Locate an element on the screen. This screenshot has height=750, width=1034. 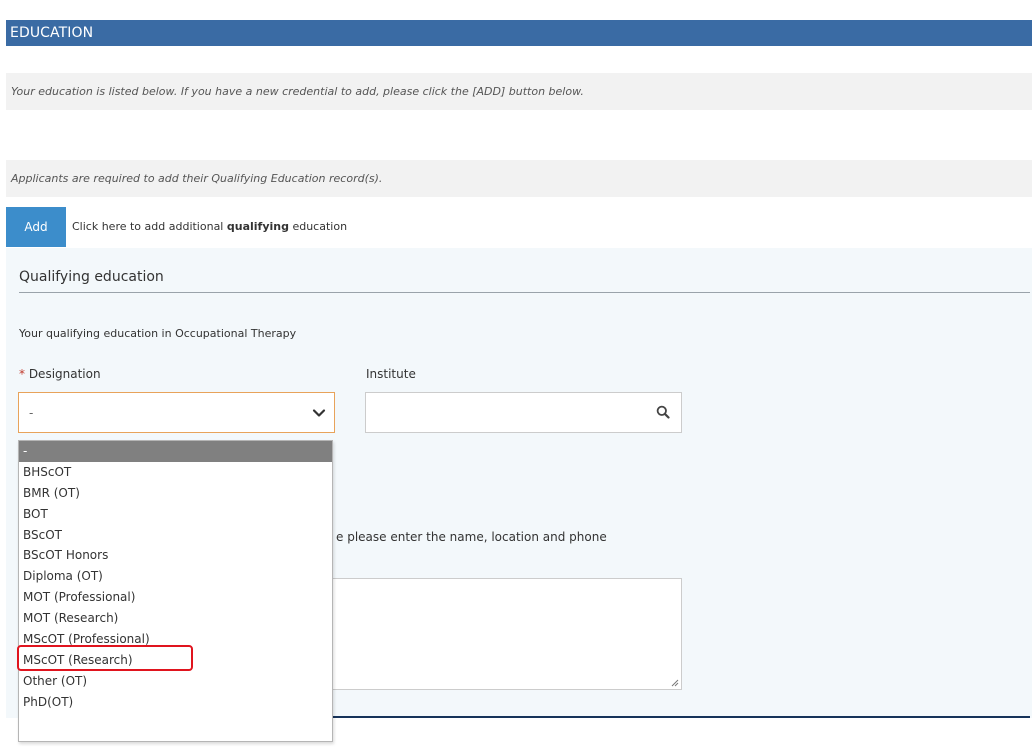
designation-option-bhscot: BHScOT is located at coordinates (175, 472).